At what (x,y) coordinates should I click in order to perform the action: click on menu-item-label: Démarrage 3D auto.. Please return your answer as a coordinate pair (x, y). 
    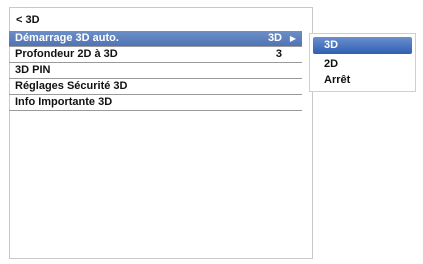
    Looking at the image, I should click on (67, 38).